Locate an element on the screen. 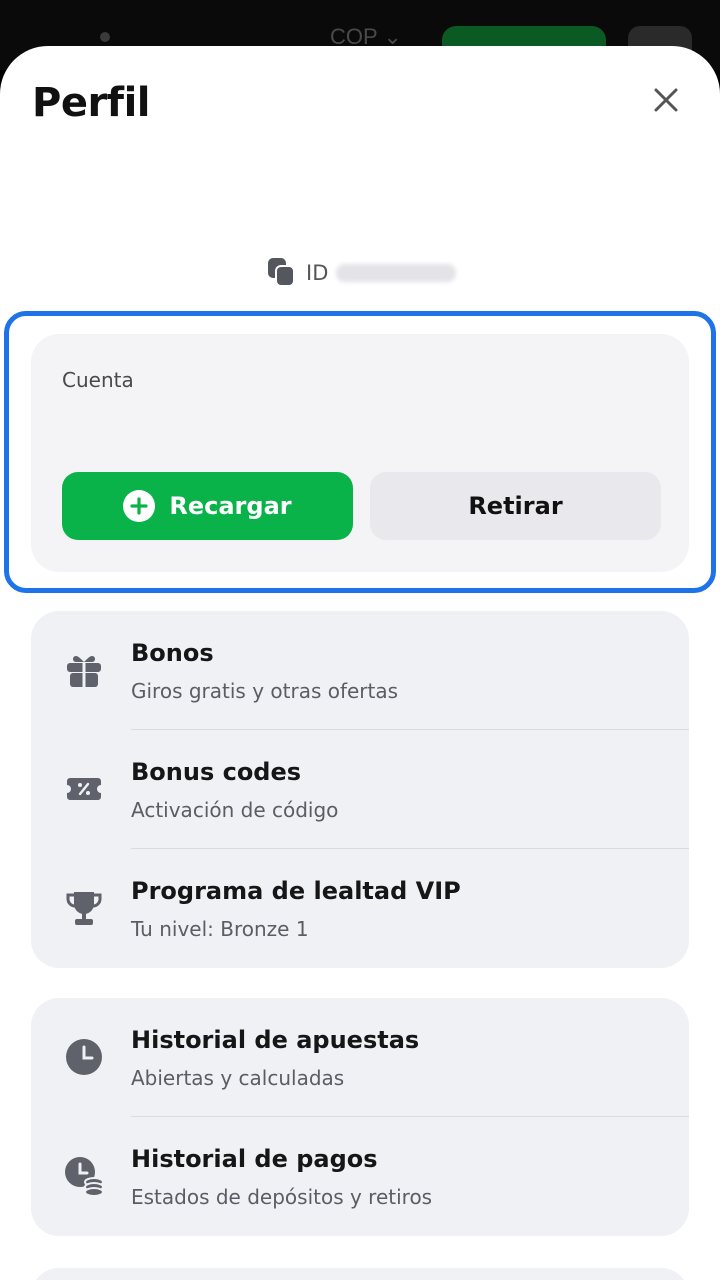 The image size is (720, 1280). menu-item-title: Historial de apuestas is located at coordinates (275, 1040).